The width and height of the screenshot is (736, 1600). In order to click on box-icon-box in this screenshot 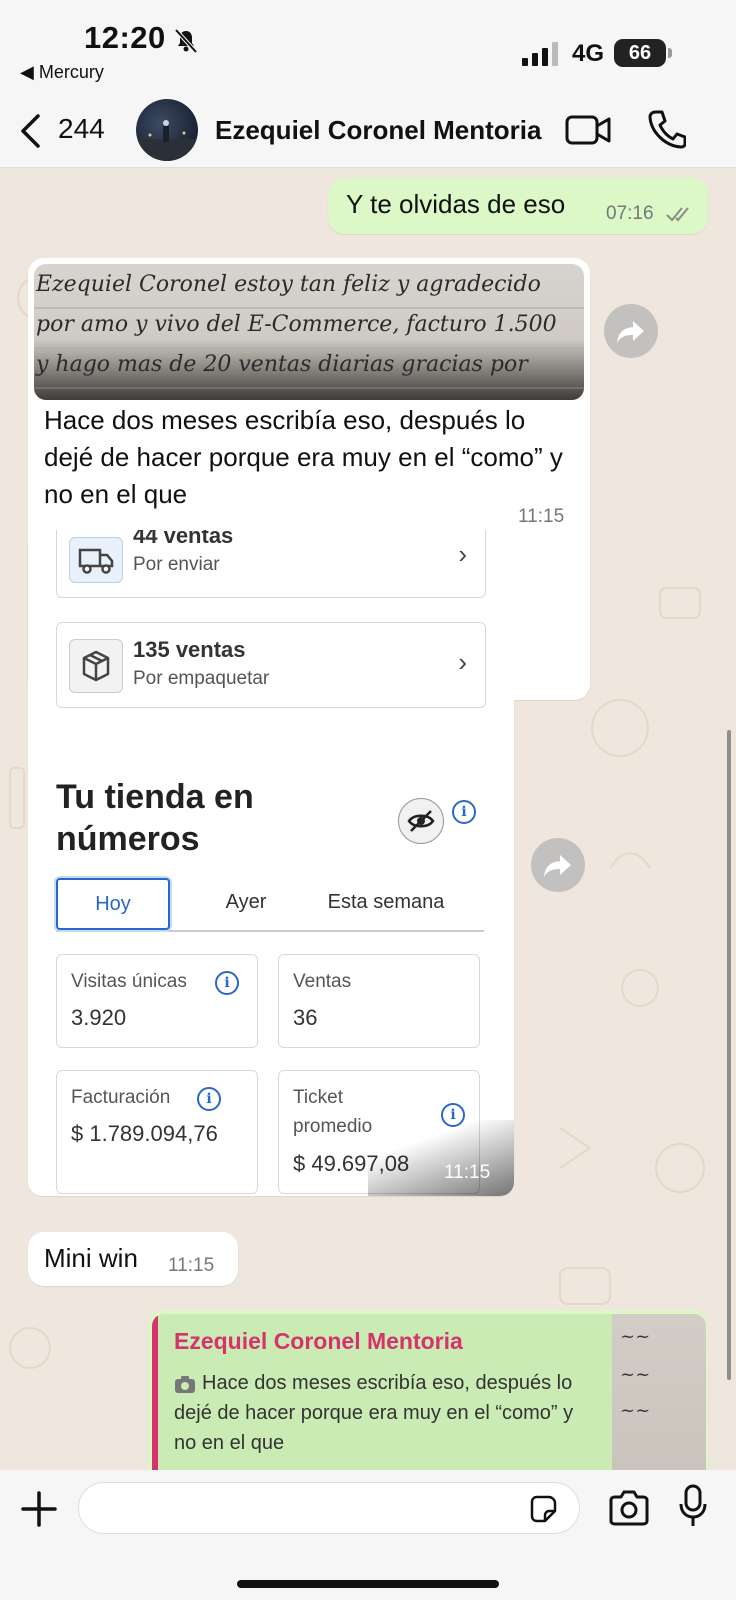, I will do `click(96, 666)`.